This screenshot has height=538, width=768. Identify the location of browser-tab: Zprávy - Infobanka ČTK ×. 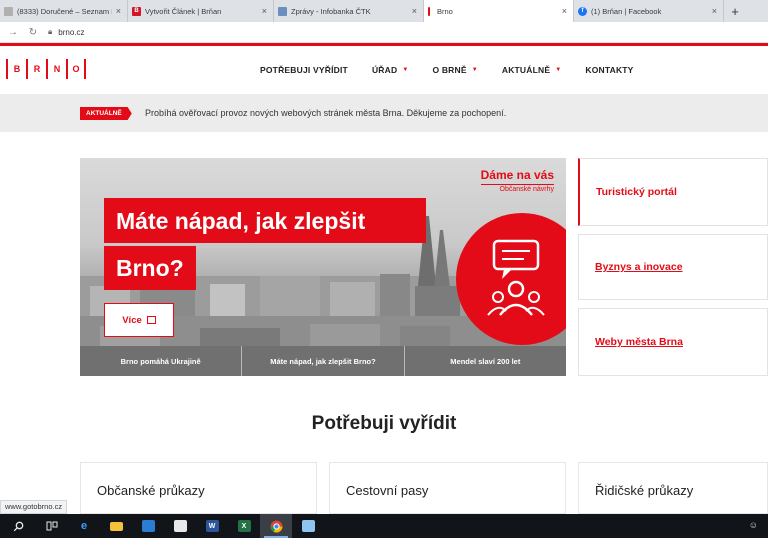
(349, 11).